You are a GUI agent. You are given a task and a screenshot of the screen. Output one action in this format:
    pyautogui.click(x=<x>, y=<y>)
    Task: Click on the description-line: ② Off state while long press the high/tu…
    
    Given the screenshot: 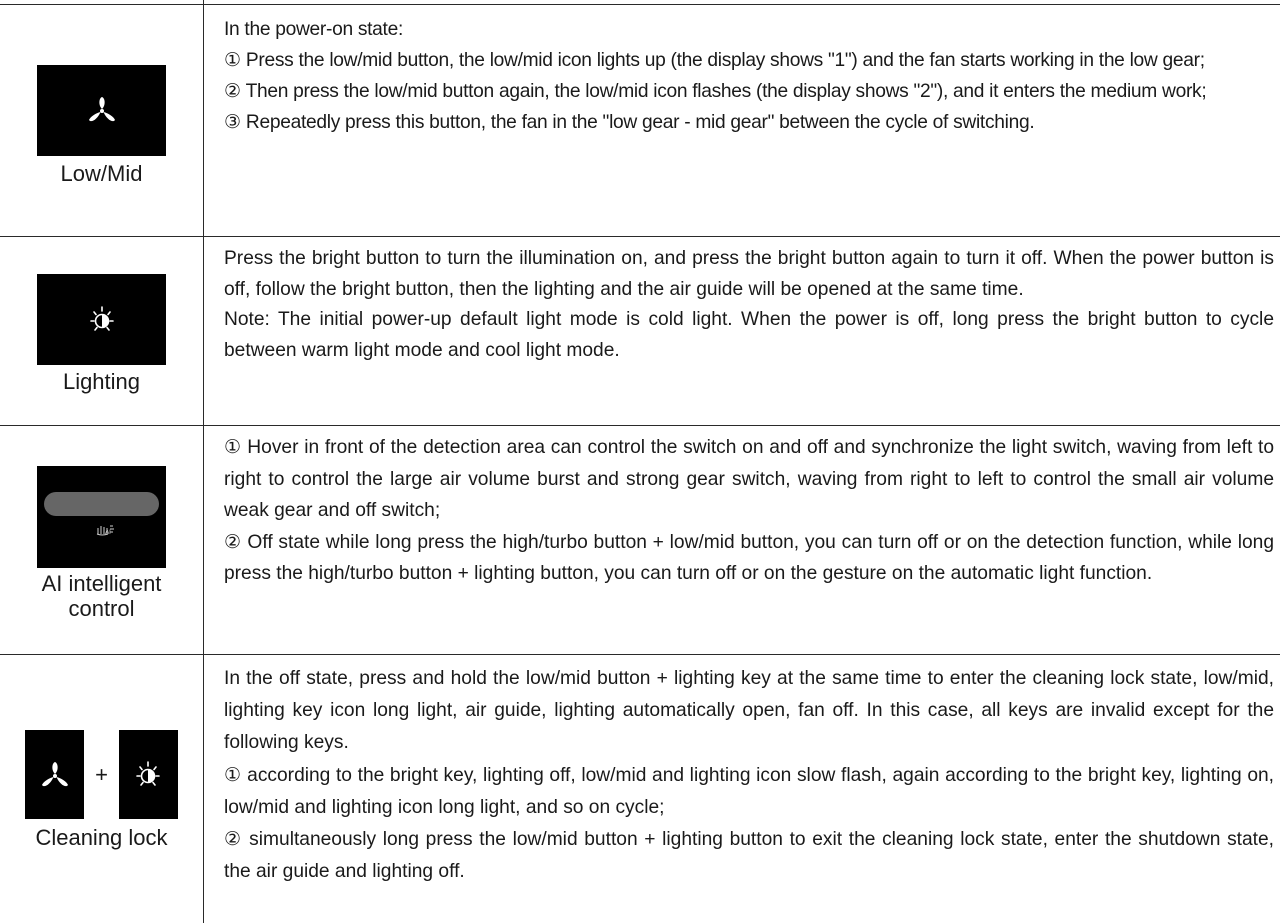 What is the action you would take?
    pyautogui.click(x=749, y=558)
    